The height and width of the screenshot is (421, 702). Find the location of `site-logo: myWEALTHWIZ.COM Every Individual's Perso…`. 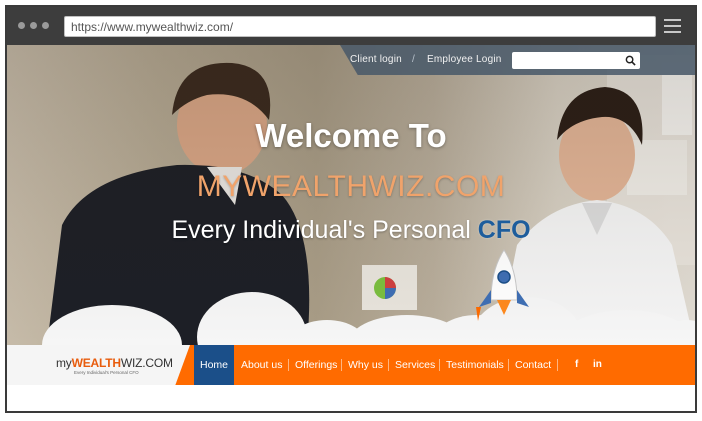

site-logo: myWEALTHWIZ.COM Every Individual's Perso… is located at coordinates (98, 365).